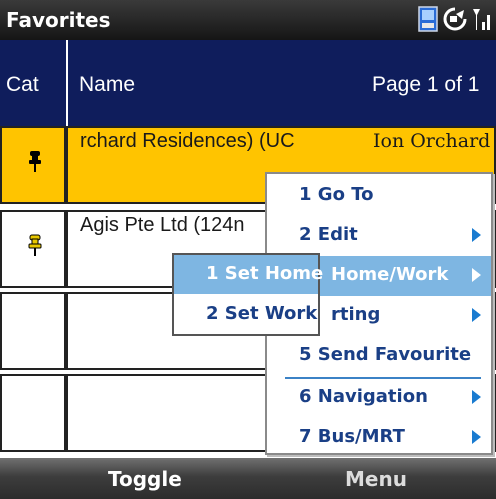  I want to click on favorite-name: rchard Residences) (UC, so click(187, 141).